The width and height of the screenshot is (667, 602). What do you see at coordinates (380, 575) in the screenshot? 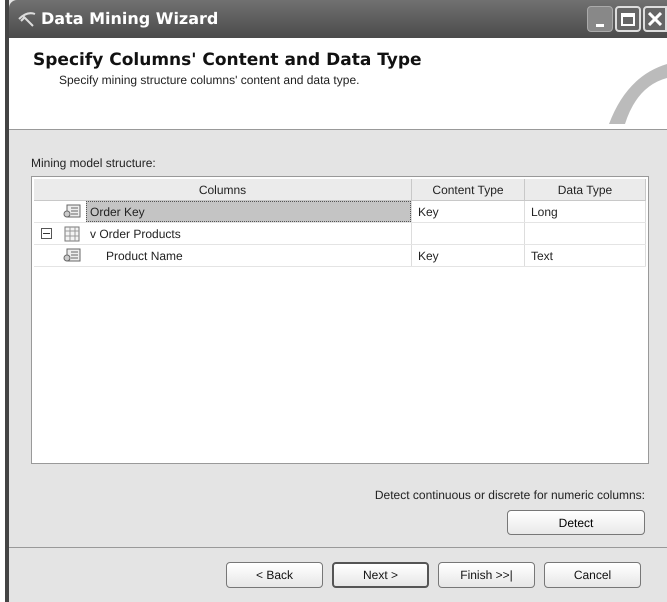
I see `wizard-button: Next >` at bounding box center [380, 575].